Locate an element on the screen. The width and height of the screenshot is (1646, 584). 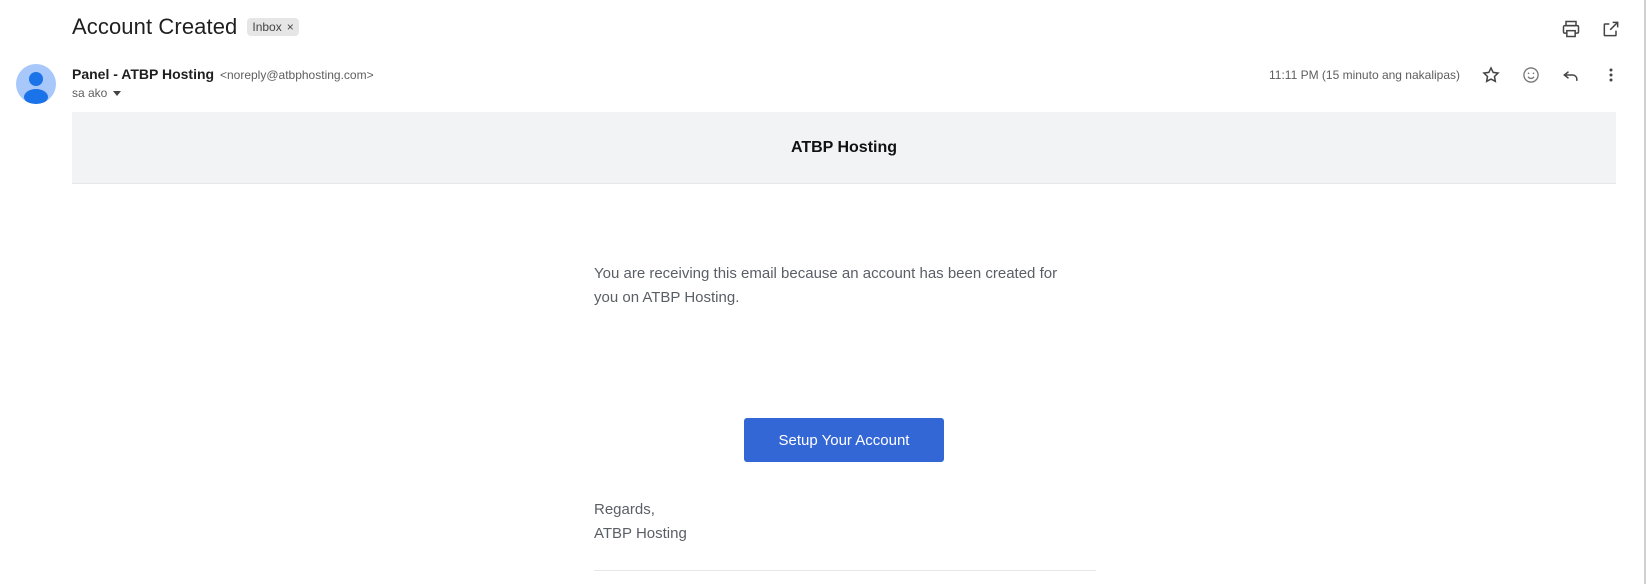
timestamp: 11:11 PM (15 minuto ang nakalipas) is located at coordinates (1364, 75).